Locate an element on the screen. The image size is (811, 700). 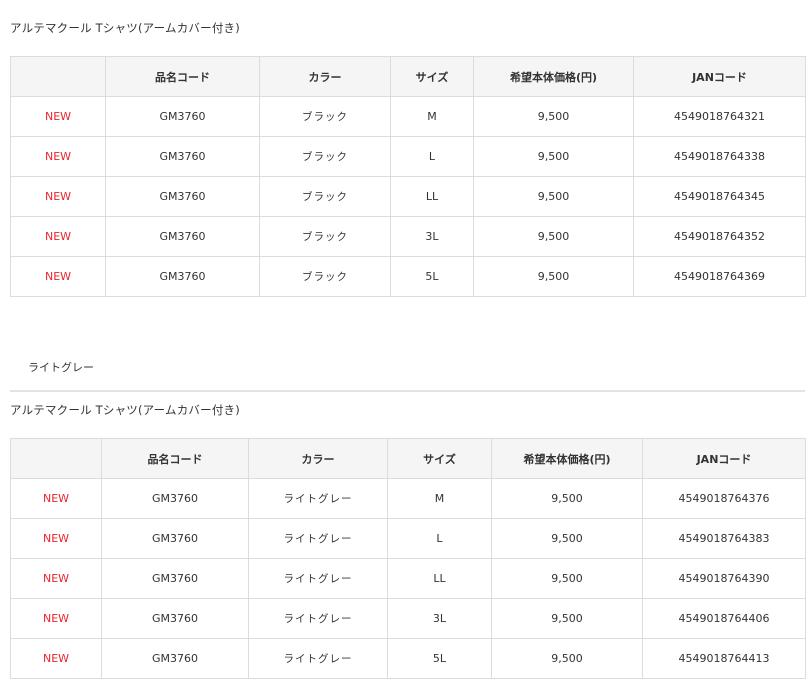
section-divider is located at coordinates (407, 391).